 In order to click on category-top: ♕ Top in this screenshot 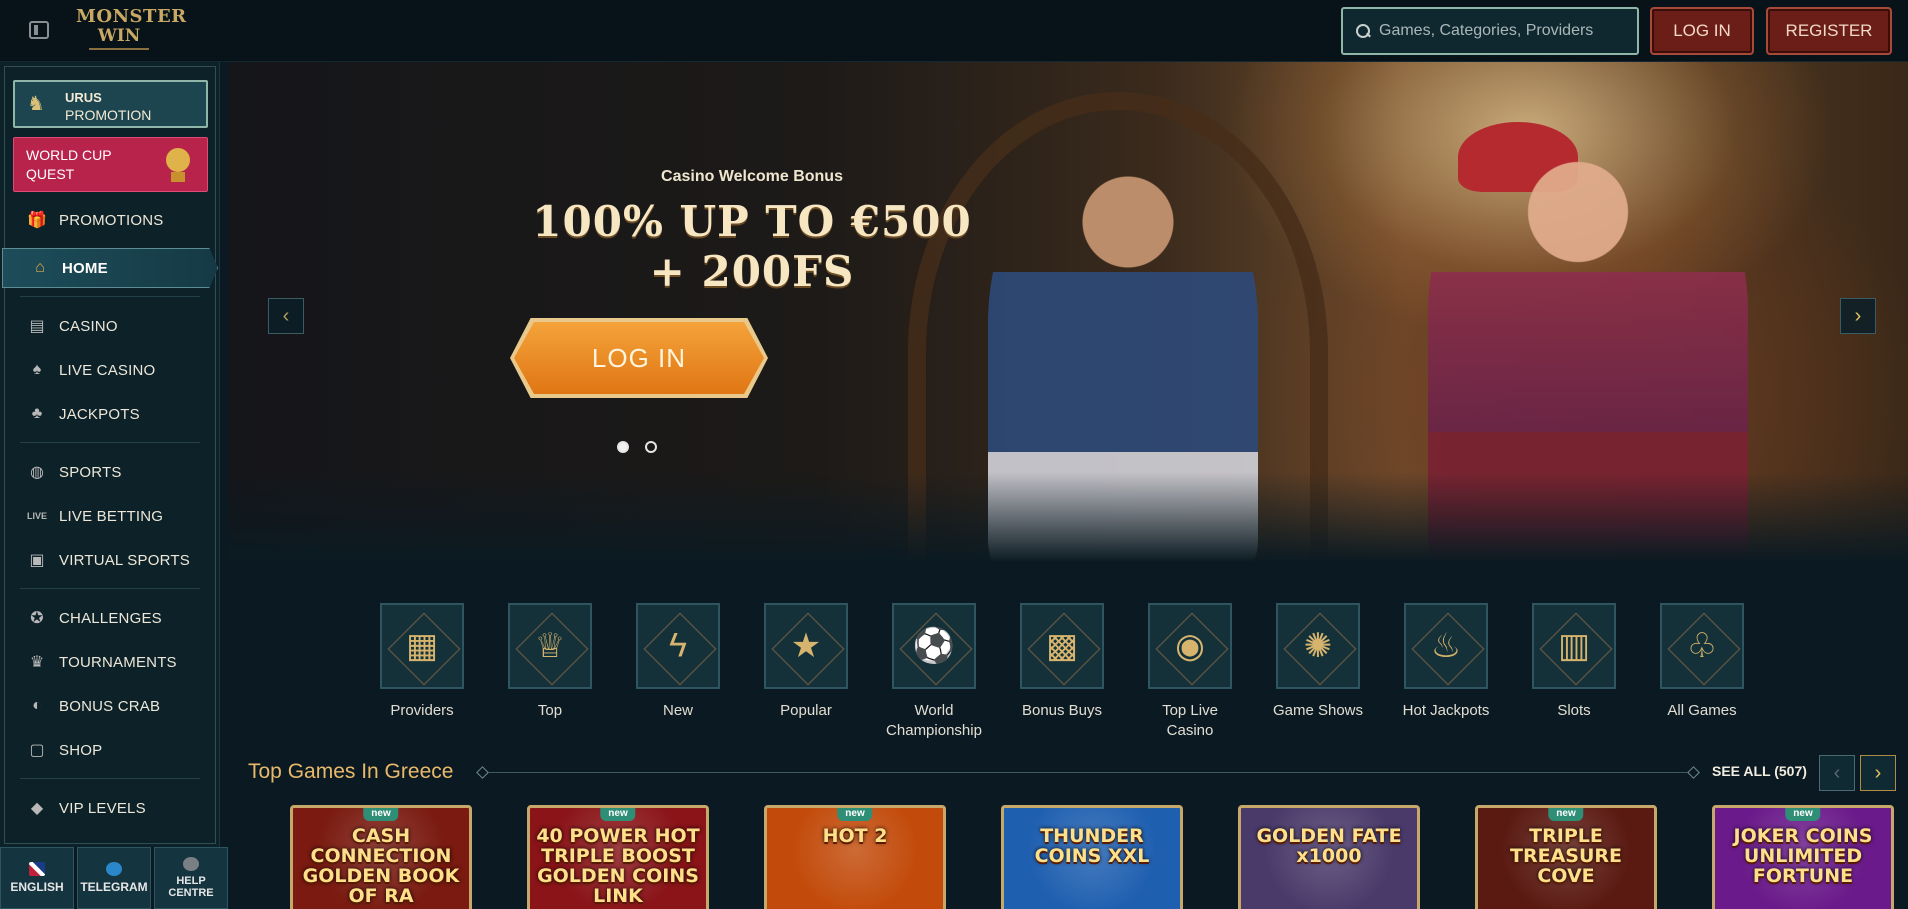, I will do `click(550, 662)`.